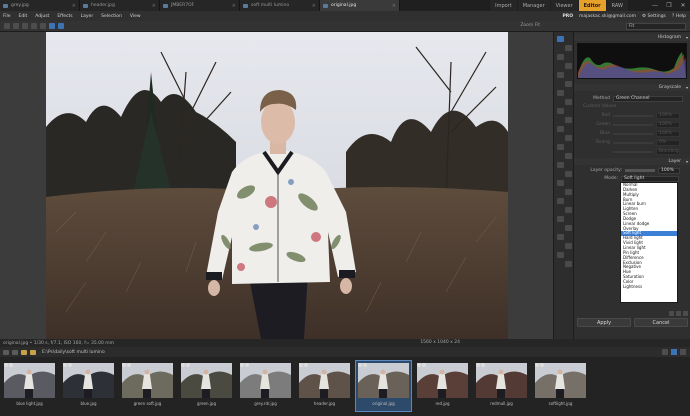  I want to click on mode-tab-editor: Editor, so click(592, 5).